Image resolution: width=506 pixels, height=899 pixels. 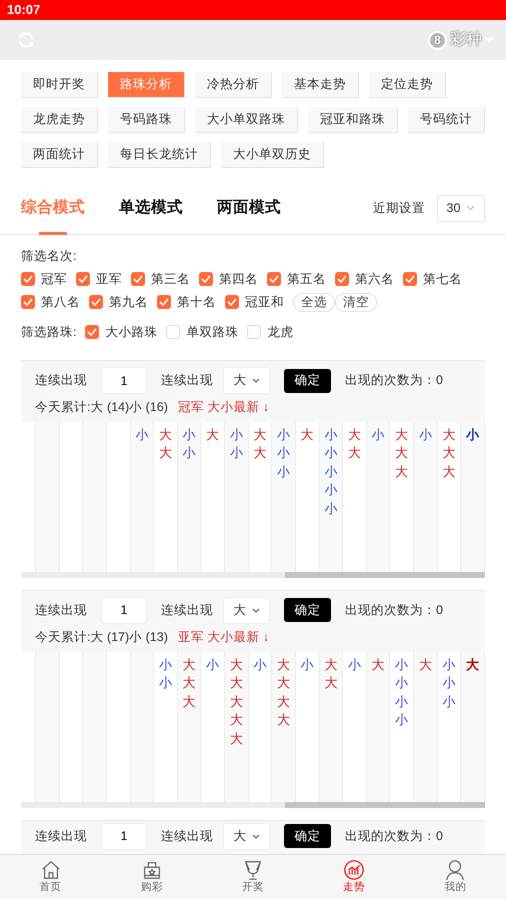 I want to click on filter-label: 筛选路珠:, so click(x=48, y=332).